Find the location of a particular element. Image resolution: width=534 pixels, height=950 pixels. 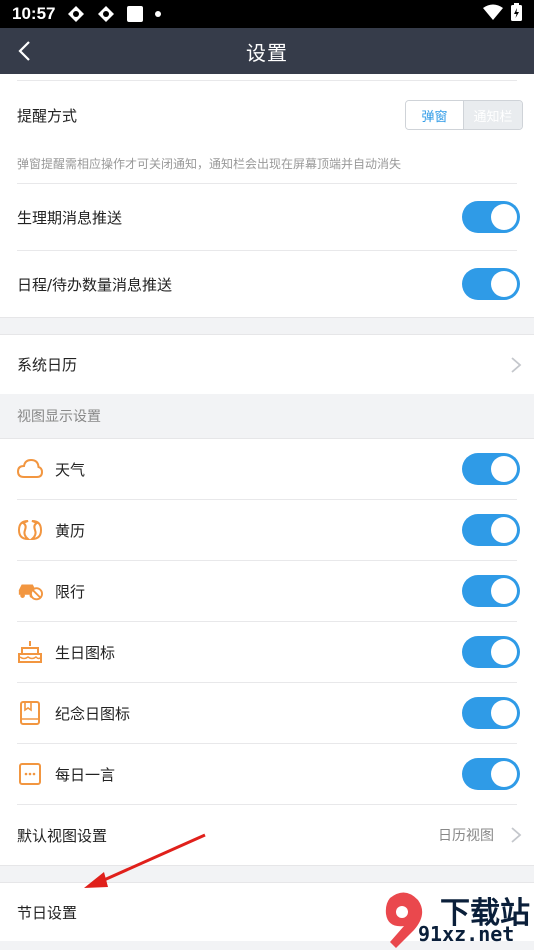

almanac-icon is located at coordinates (30, 530).